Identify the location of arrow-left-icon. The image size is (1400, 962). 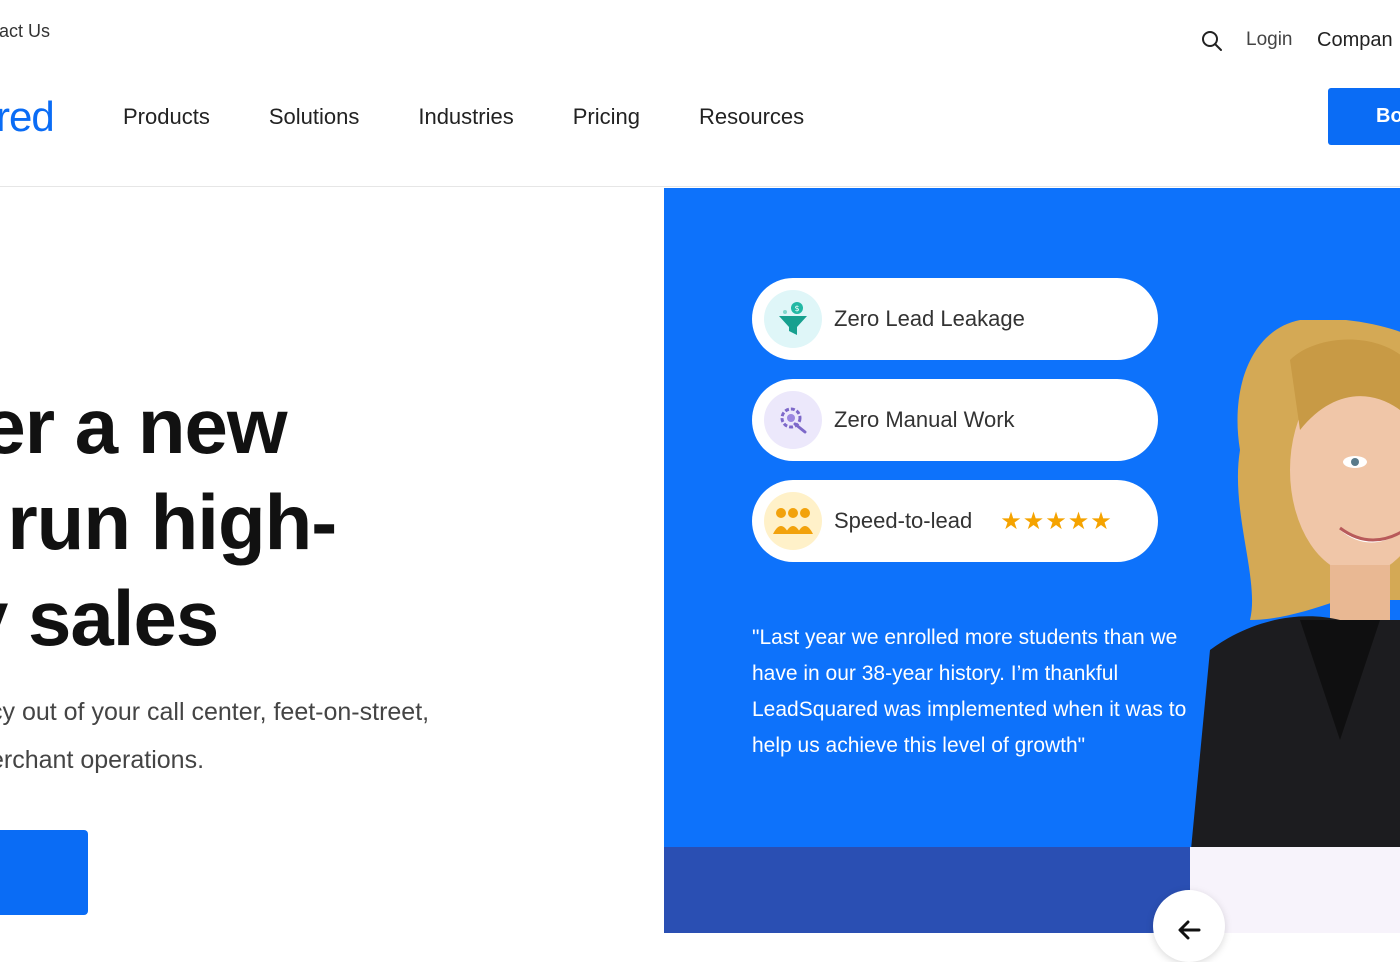
(1189, 930).